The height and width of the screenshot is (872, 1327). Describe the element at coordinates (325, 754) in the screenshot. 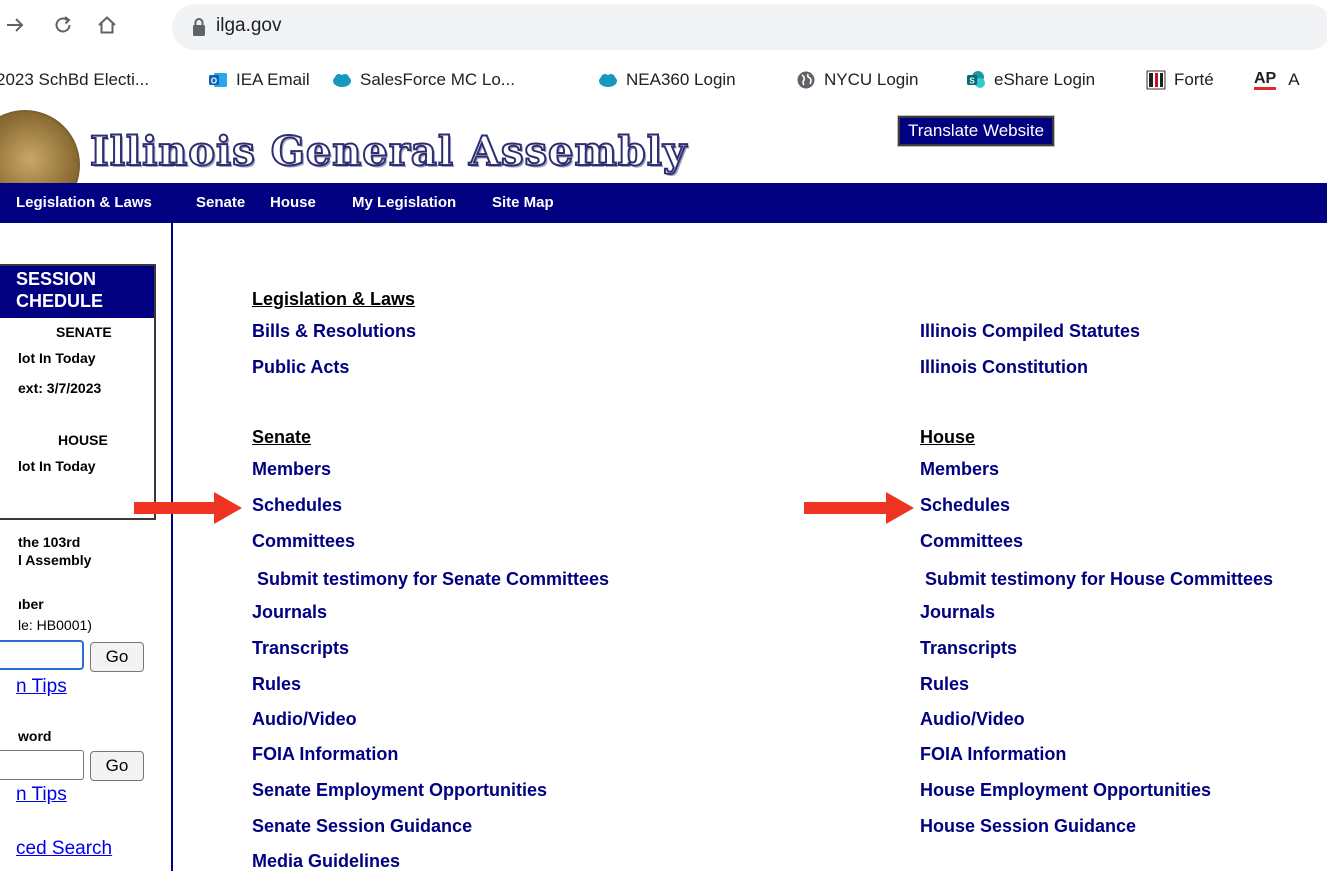

I see `senate-link-foia: FOIA Information` at that location.